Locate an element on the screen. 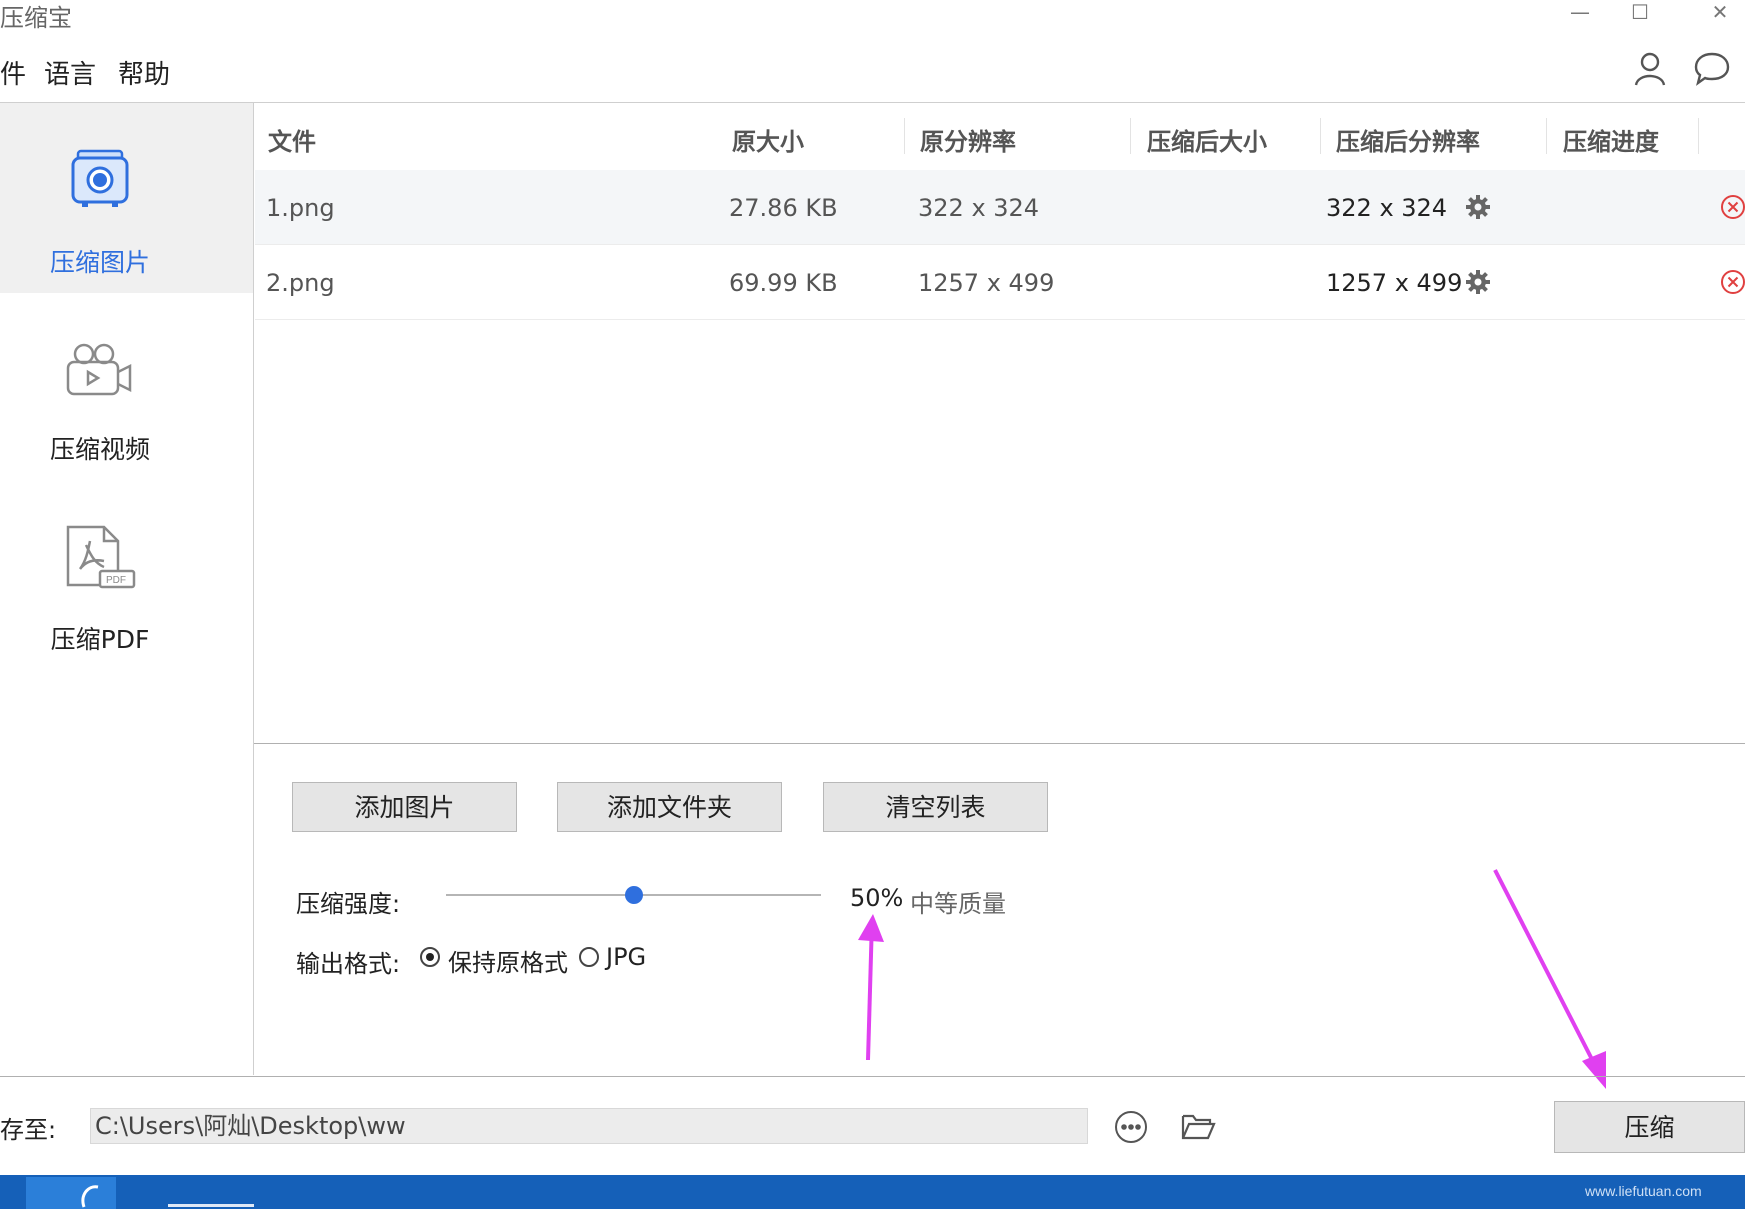 This screenshot has width=1745, height=1213. save-label: 存至: is located at coordinates (28, 1130).